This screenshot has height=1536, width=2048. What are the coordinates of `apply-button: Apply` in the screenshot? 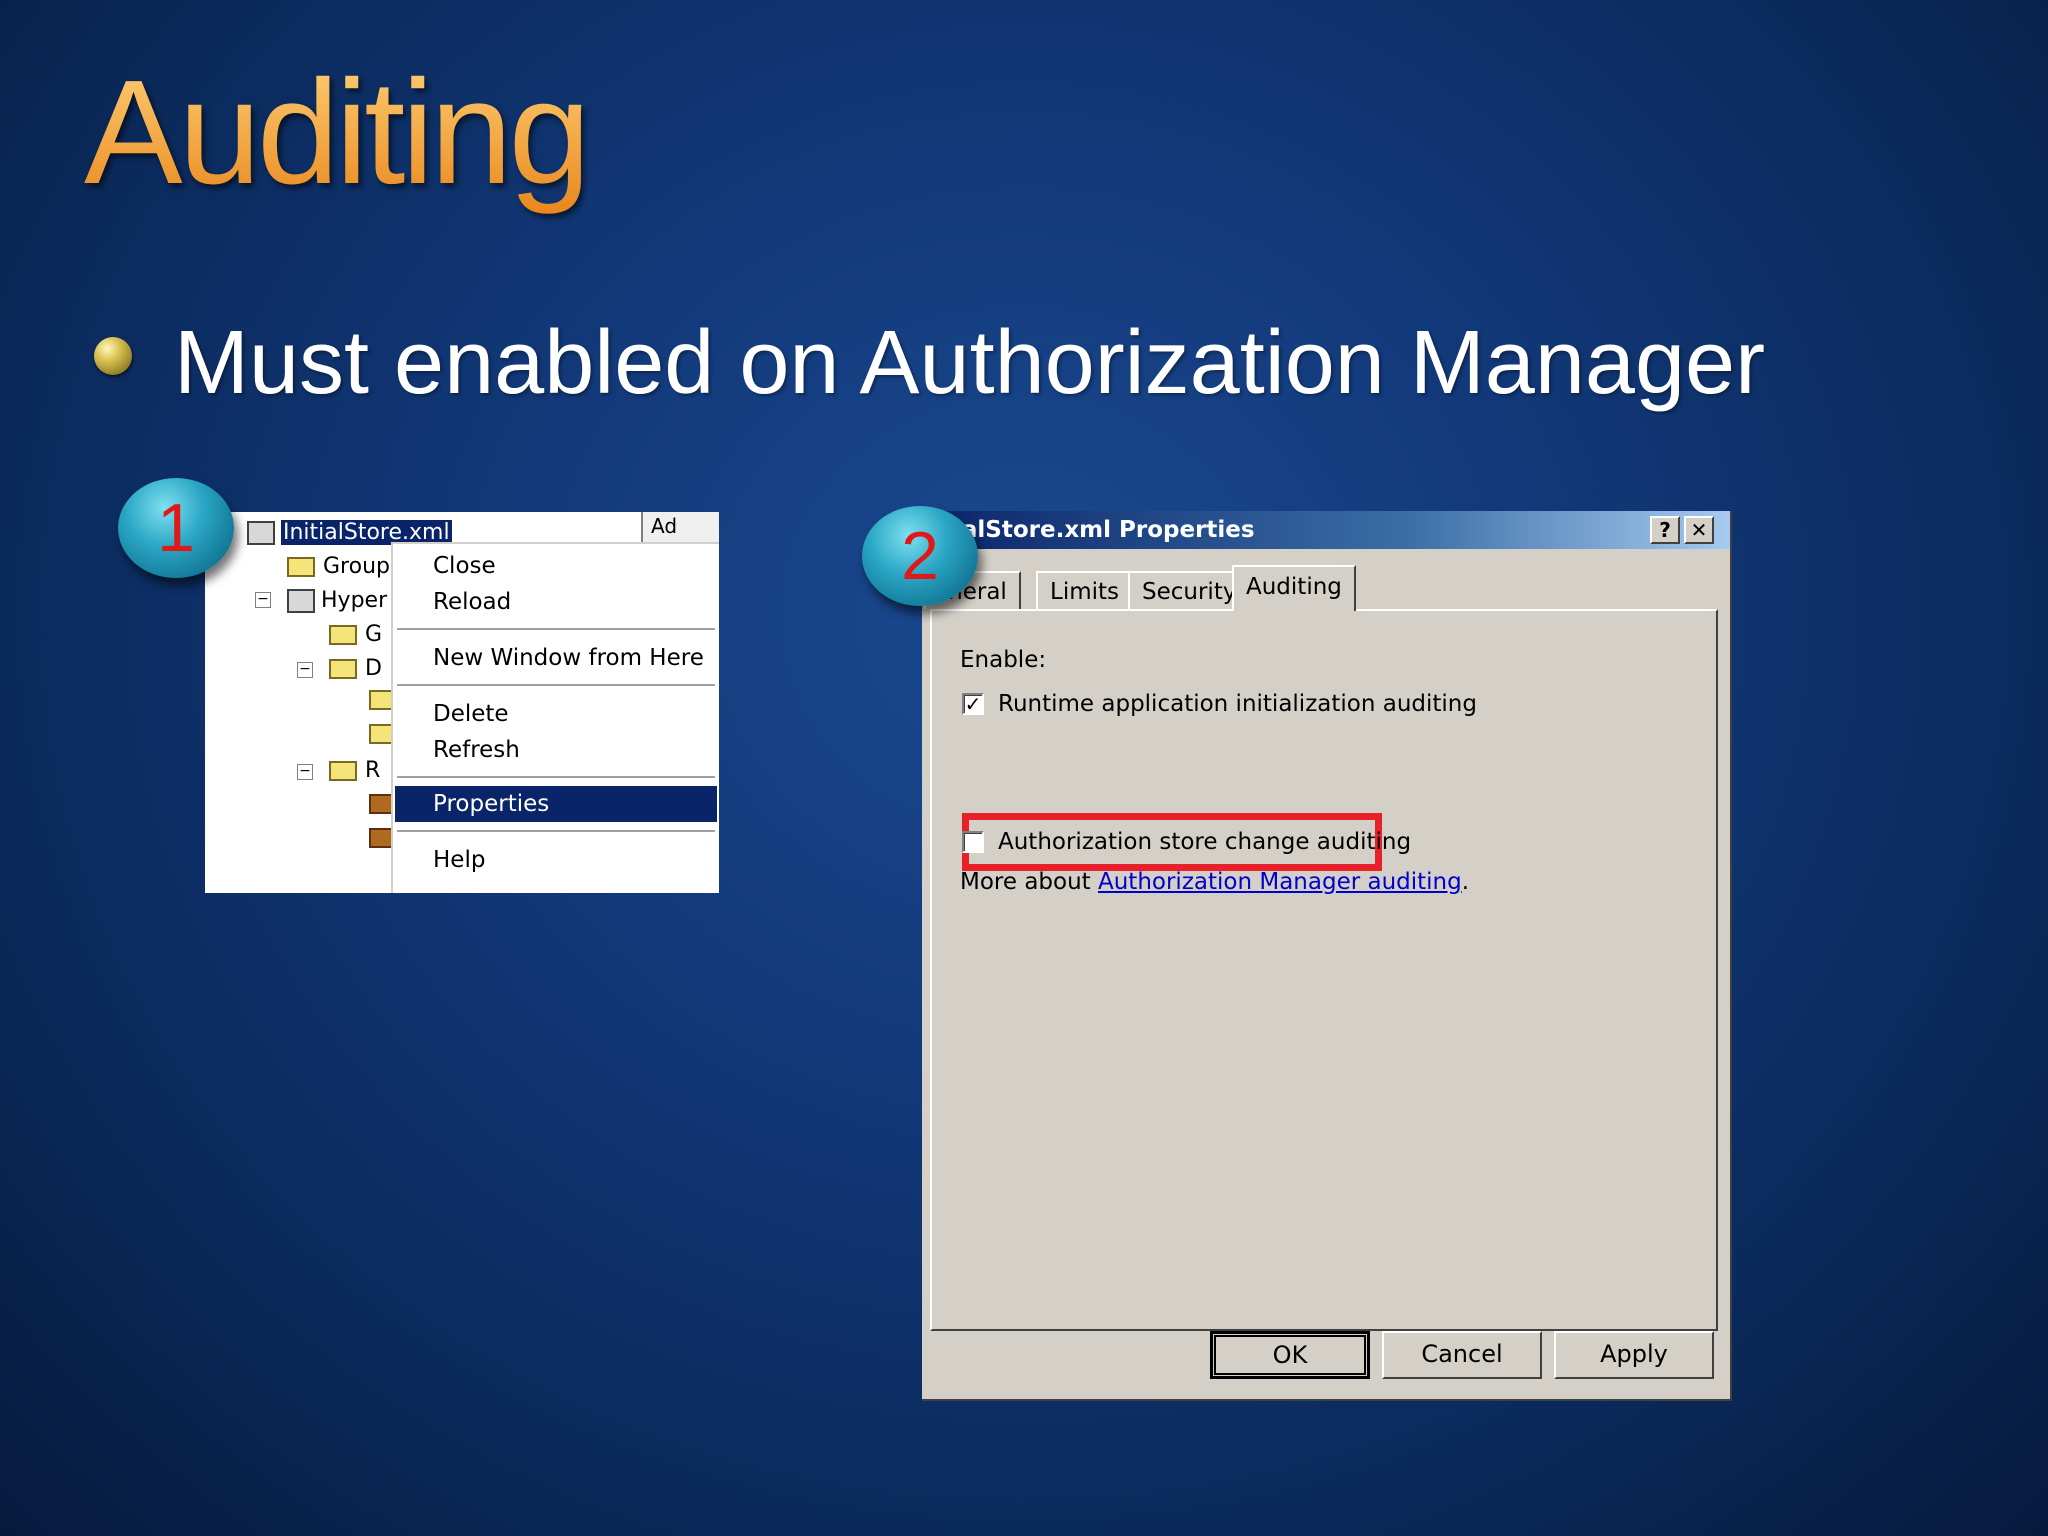 It's located at (1634, 1355).